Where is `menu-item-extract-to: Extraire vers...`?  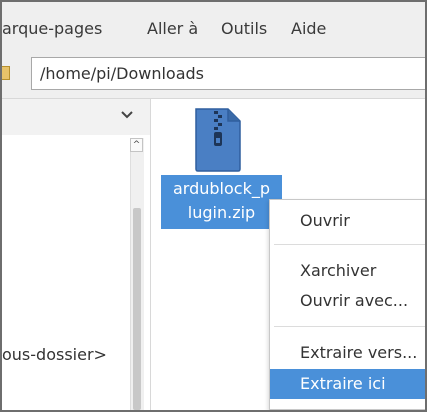 menu-item-extract-to: Extraire vers... is located at coordinates (347, 353).